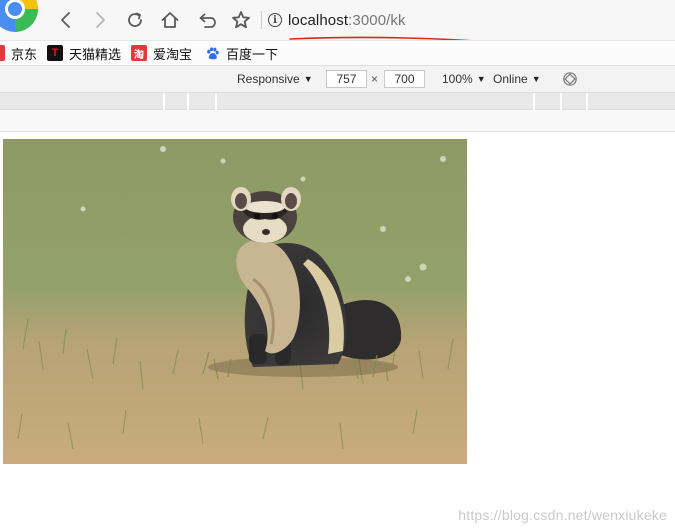  I want to click on bookmark-label: 天猫精选, so click(95, 54).